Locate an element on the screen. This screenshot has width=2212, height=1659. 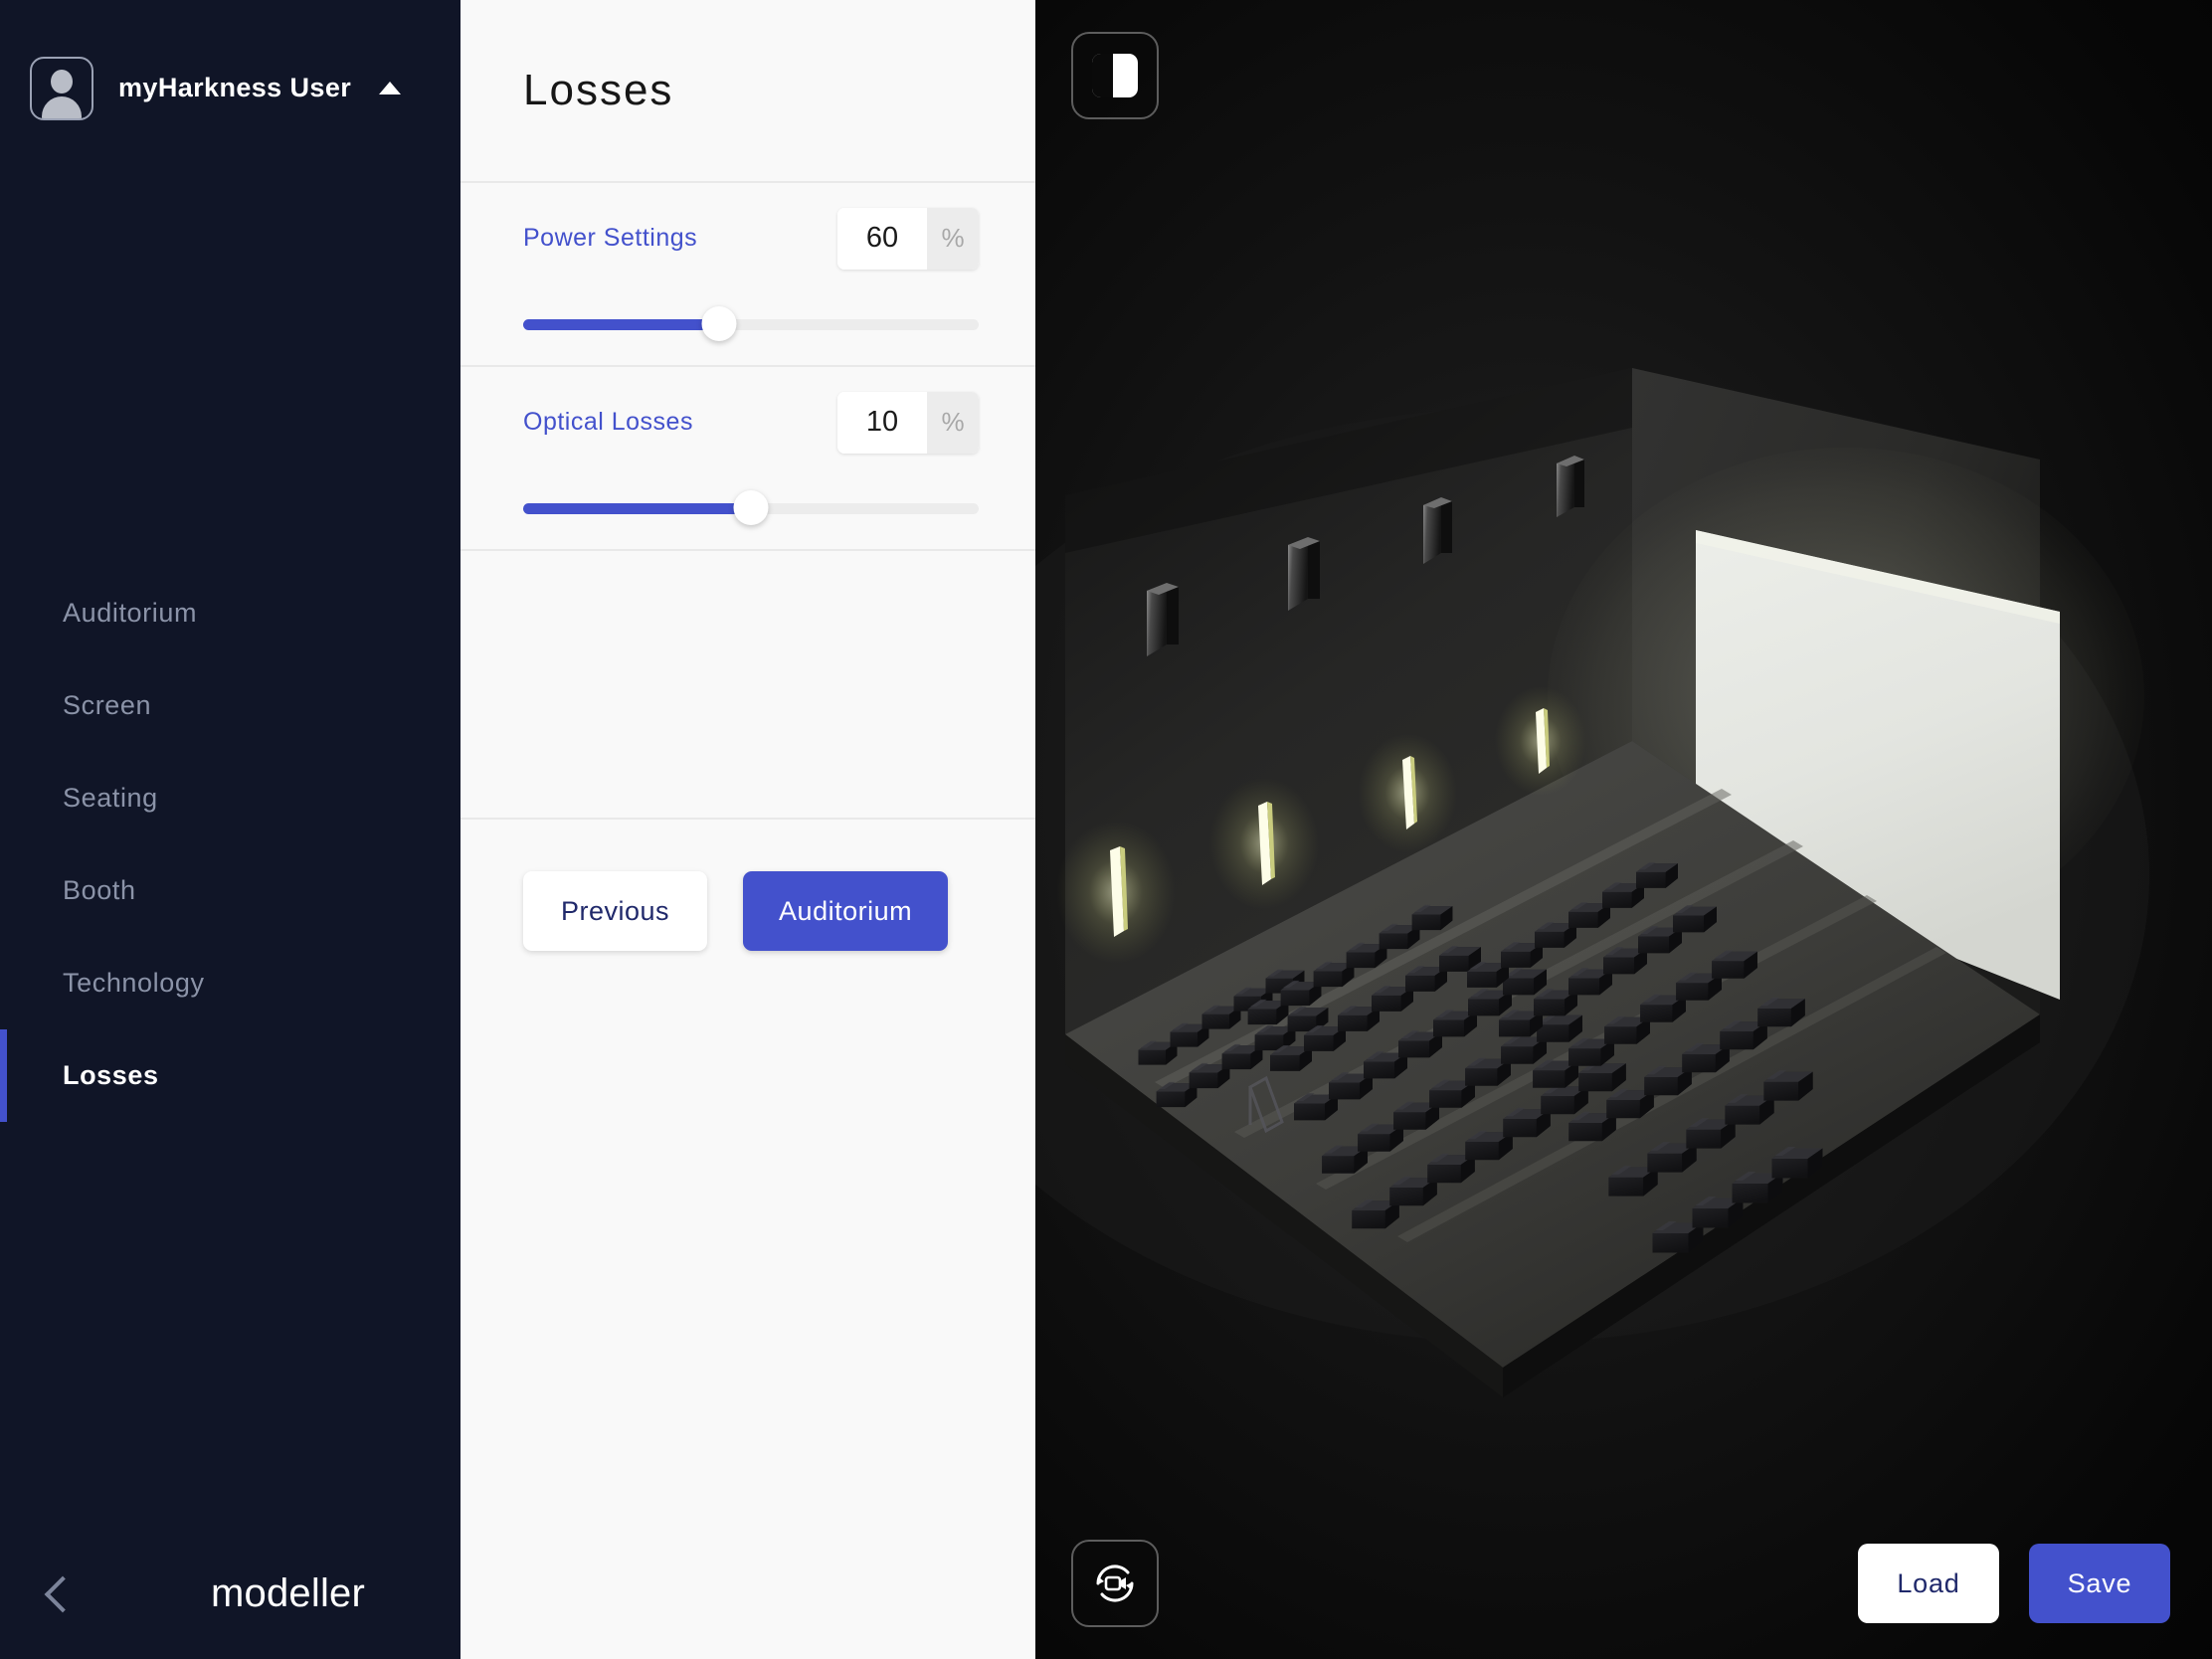
caret-up-icon is located at coordinates (390, 88).